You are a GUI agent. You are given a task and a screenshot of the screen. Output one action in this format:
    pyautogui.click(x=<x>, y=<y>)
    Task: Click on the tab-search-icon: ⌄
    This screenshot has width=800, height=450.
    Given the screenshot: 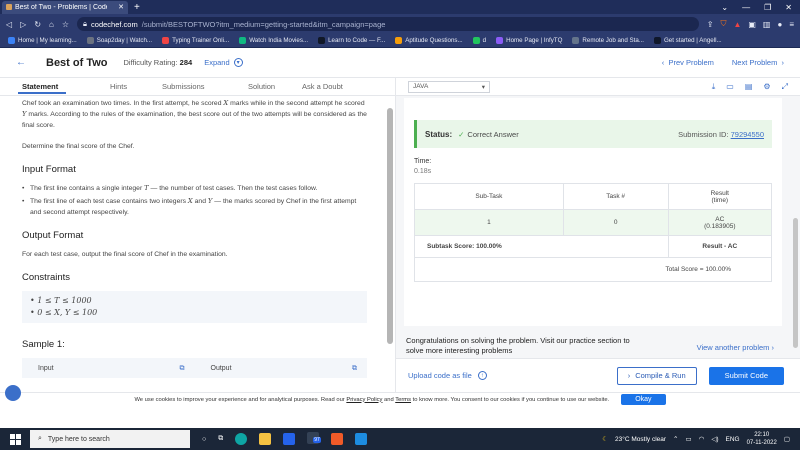 What is the action you would take?
    pyautogui.click(x=724, y=7)
    